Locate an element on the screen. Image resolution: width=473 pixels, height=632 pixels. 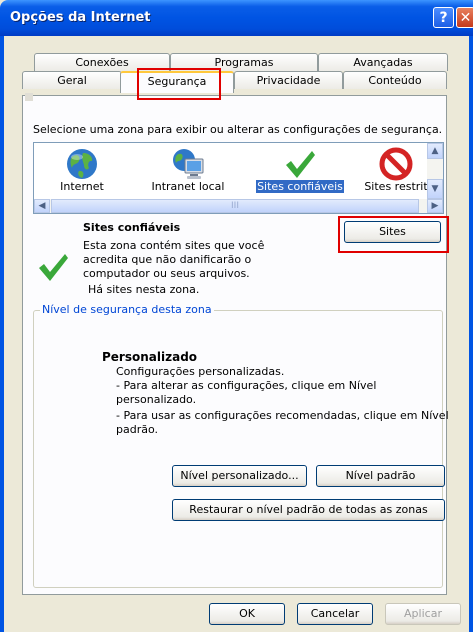
button-label: Cancelar is located at coordinates (335, 613).